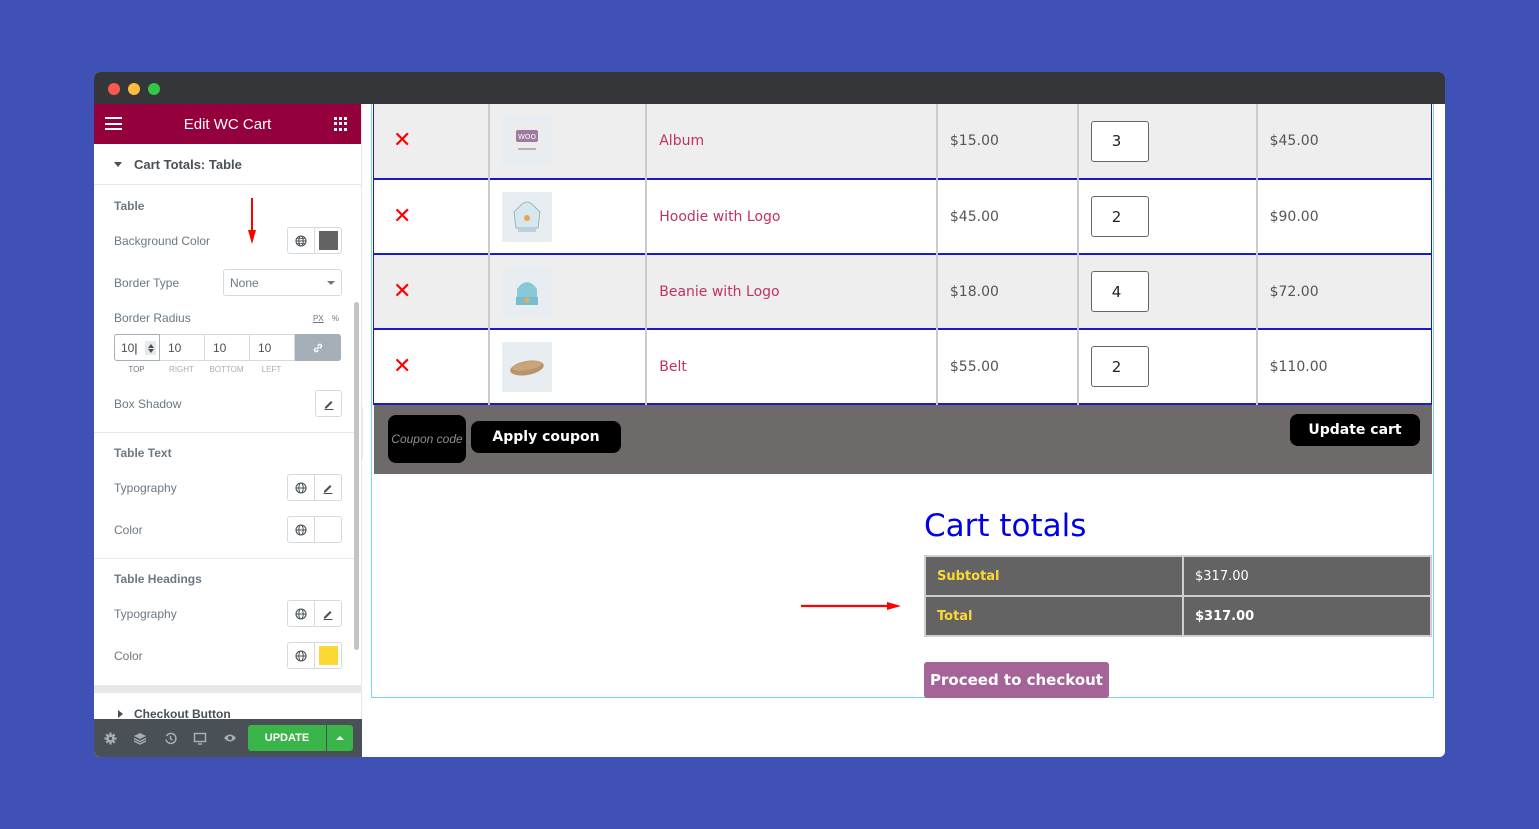 This screenshot has width=1539, height=829. I want to click on minimize-window-button, so click(134, 89).